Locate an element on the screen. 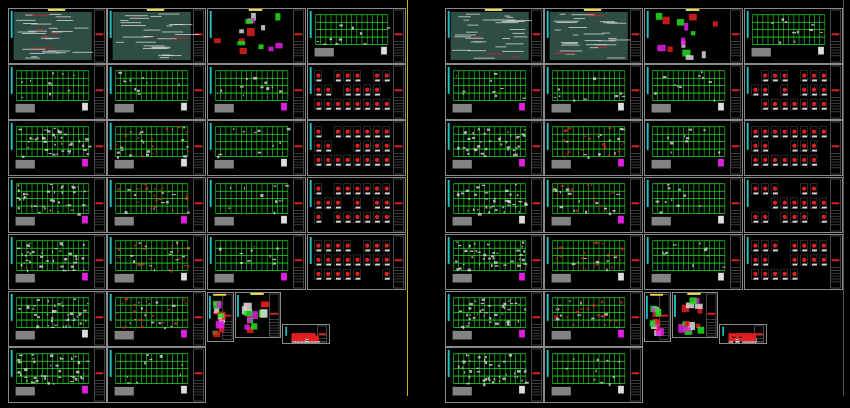  frame-border-left is located at coordinates (407, 198).